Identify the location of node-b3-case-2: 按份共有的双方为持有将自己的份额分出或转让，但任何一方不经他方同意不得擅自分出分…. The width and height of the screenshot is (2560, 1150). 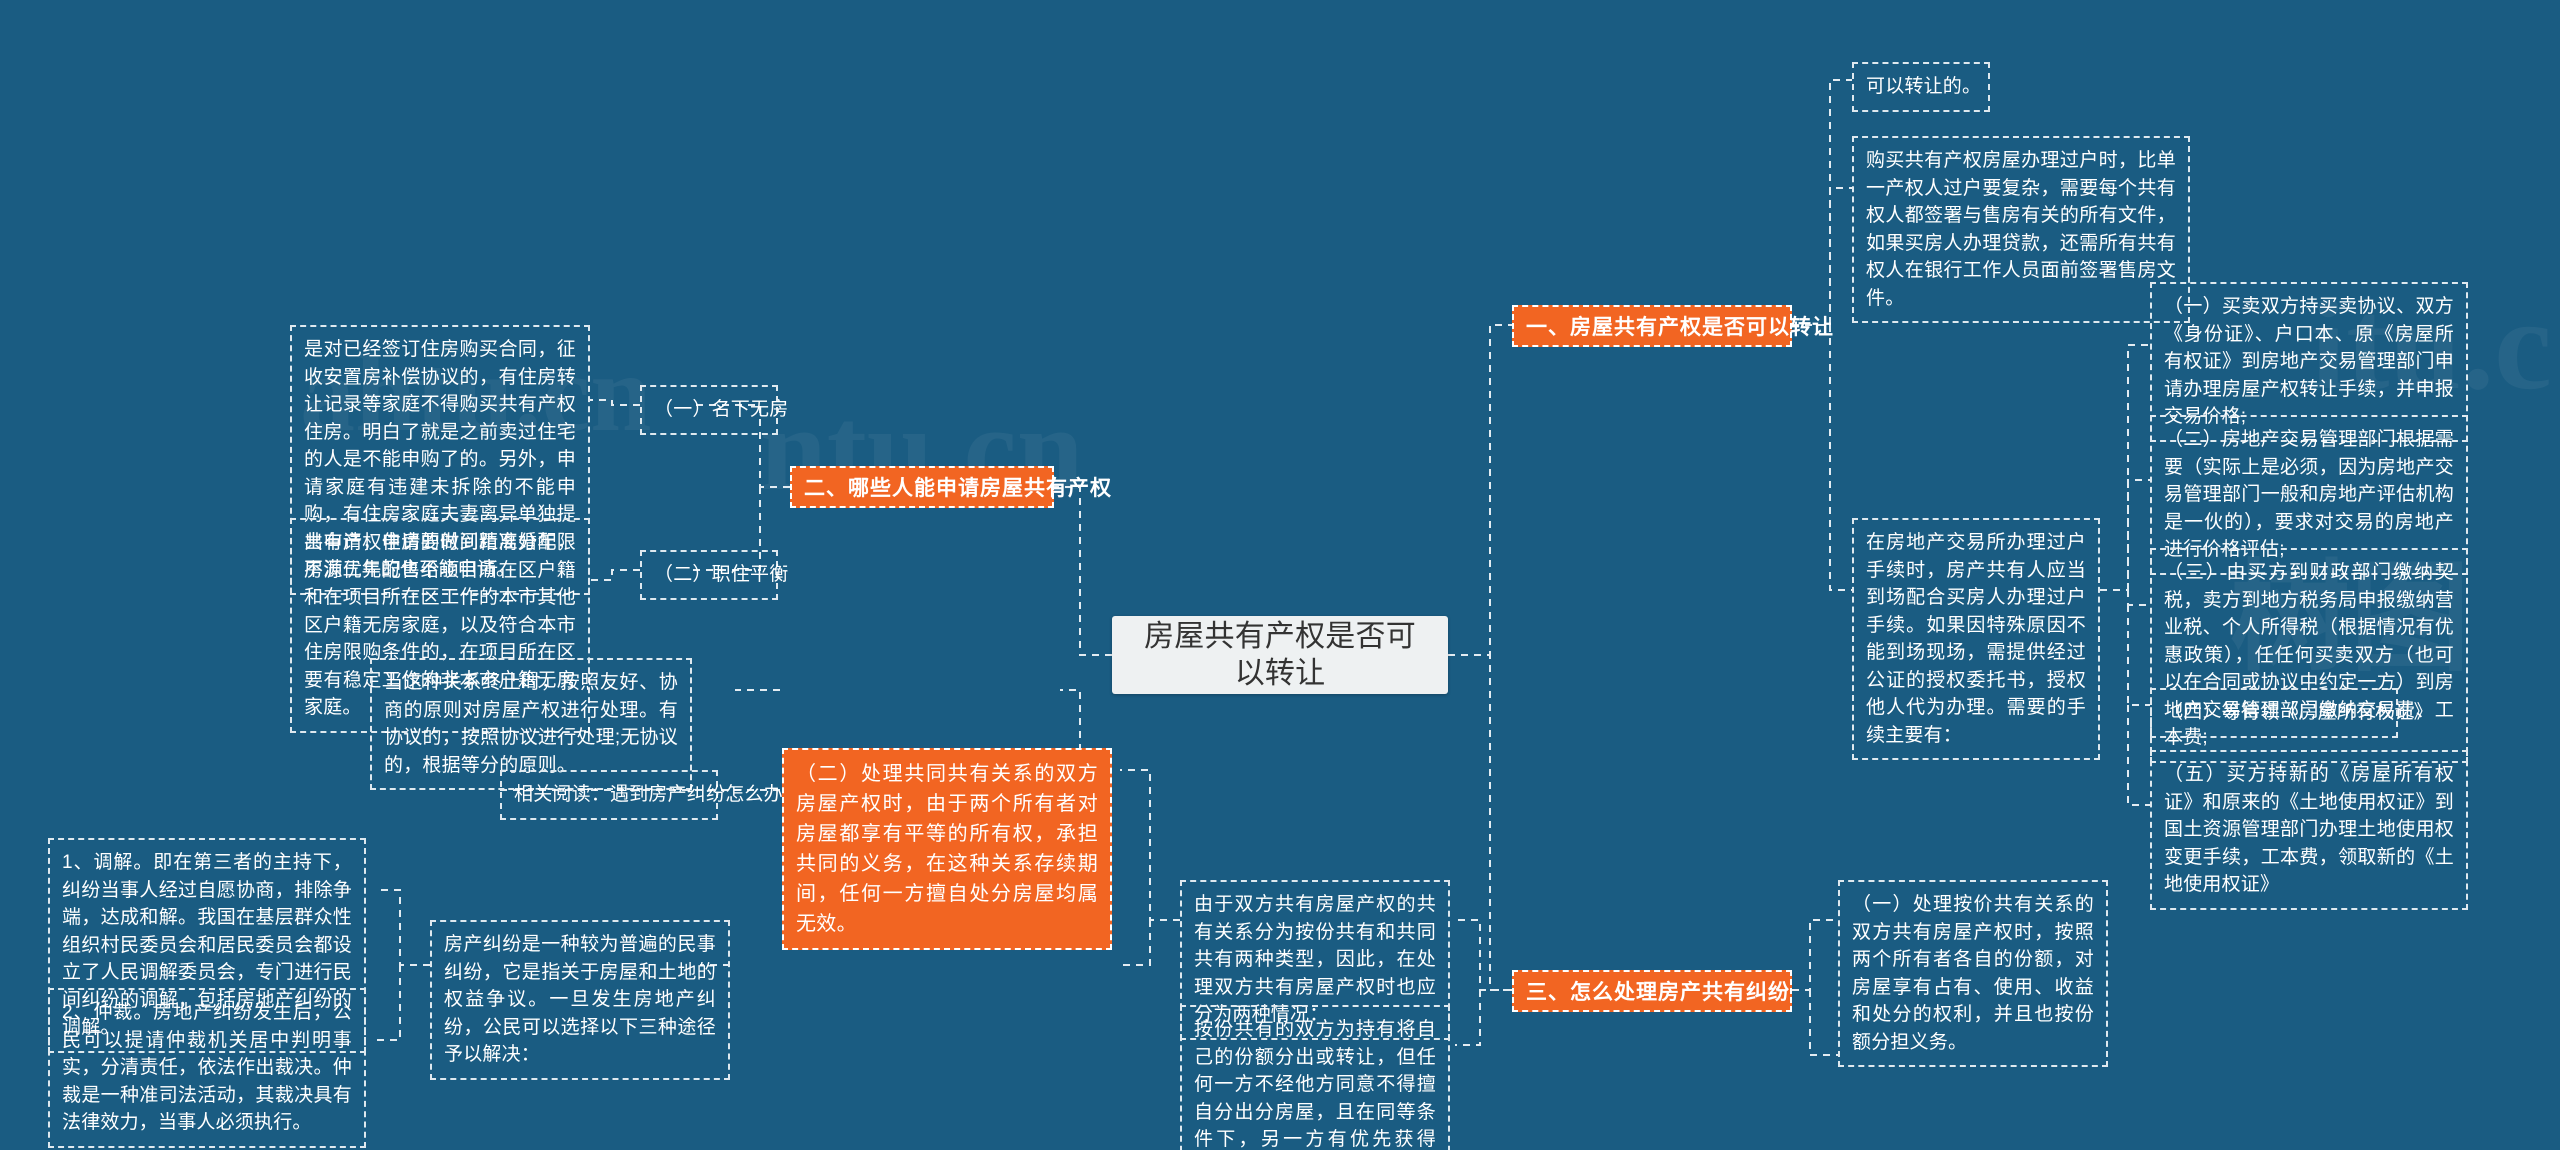
(1315, 1077).